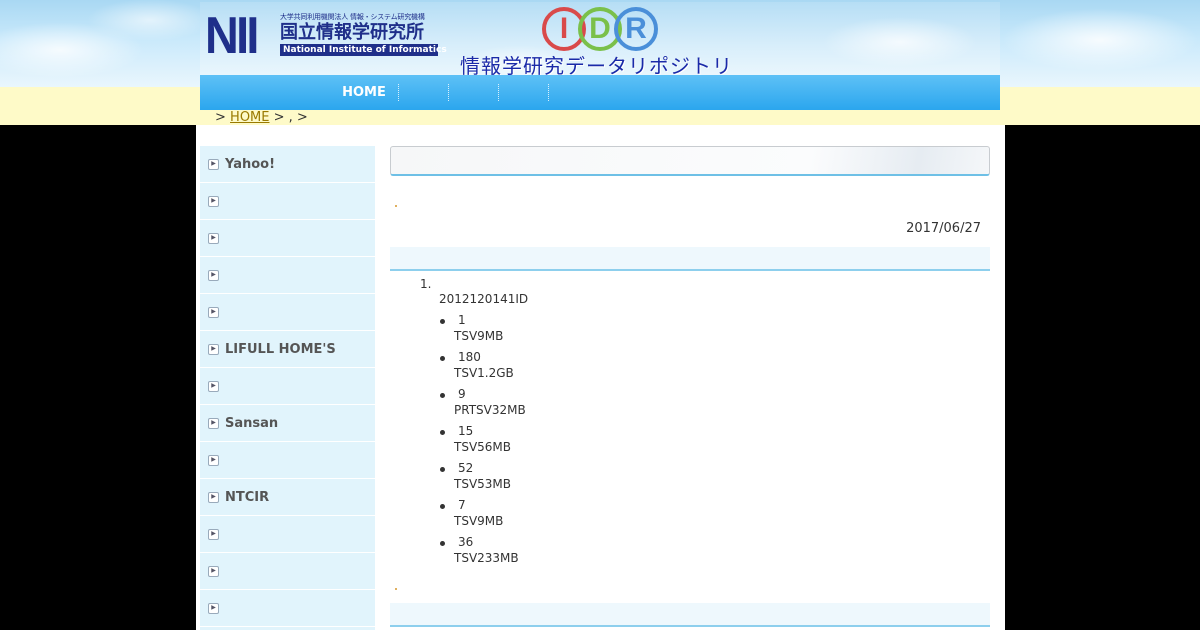 The width and height of the screenshot is (1200, 630). What do you see at coordinates (466, 468) in the screenshot?
I see `file-count: 52` at bounding box center [466, 468].